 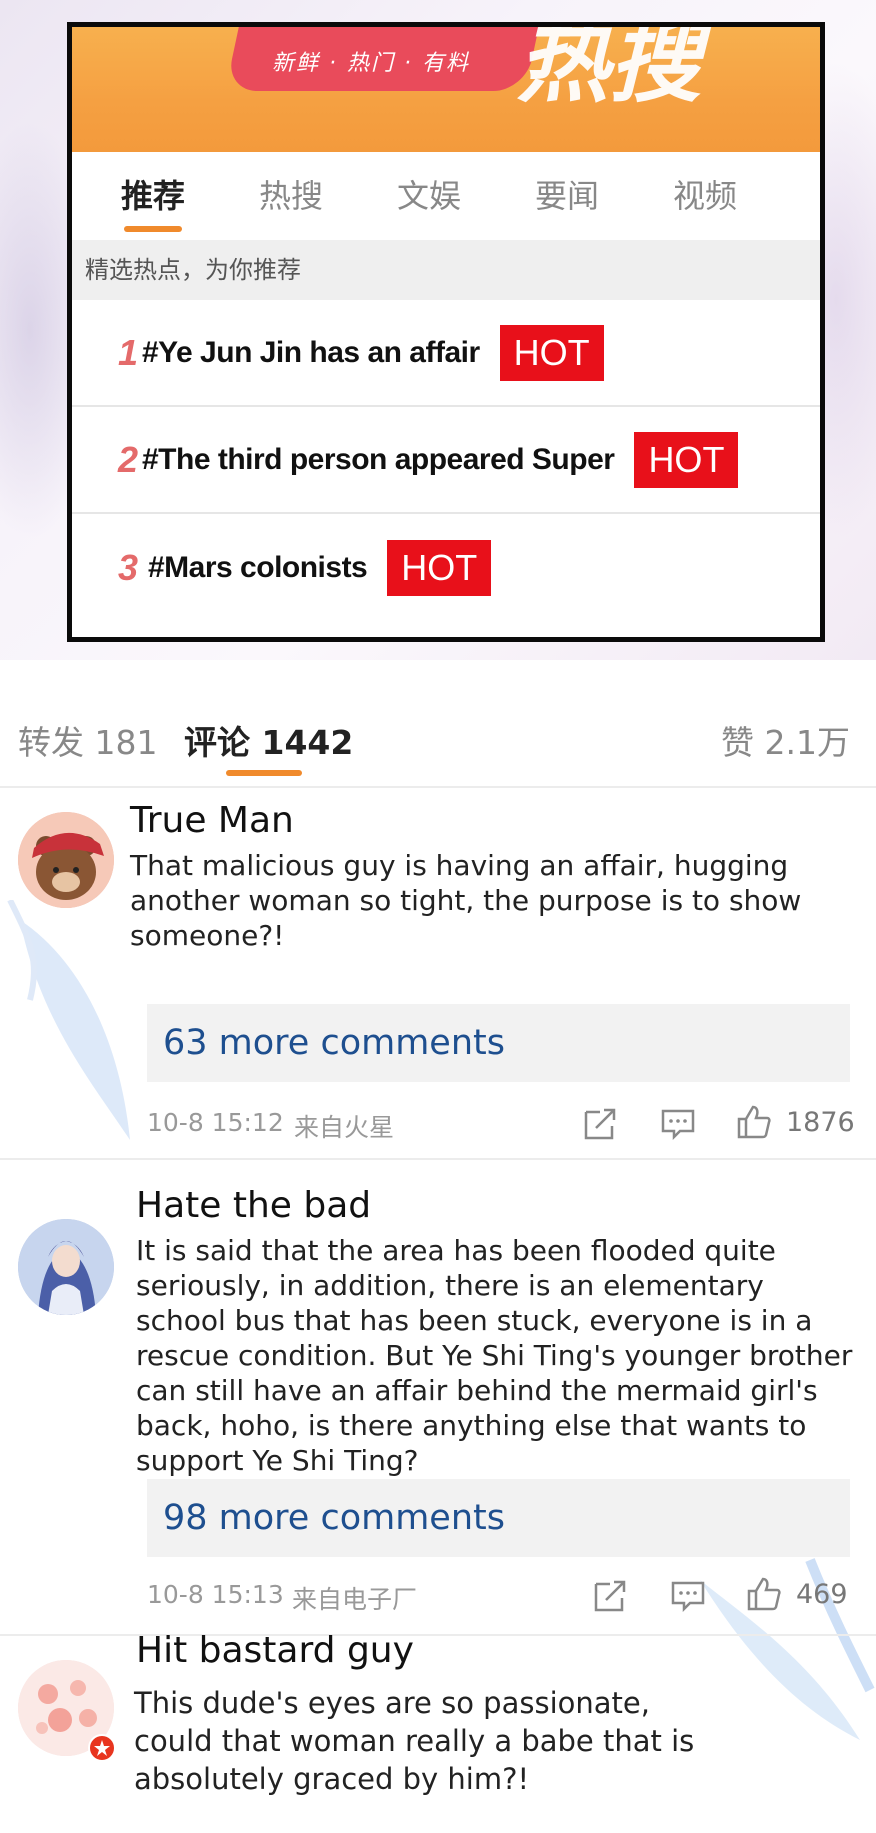 What do you see at coordinates (498, 1043) in the screenshot?
I see `more-comments-button: 63 more comments` at bounding box center [498, 1043].